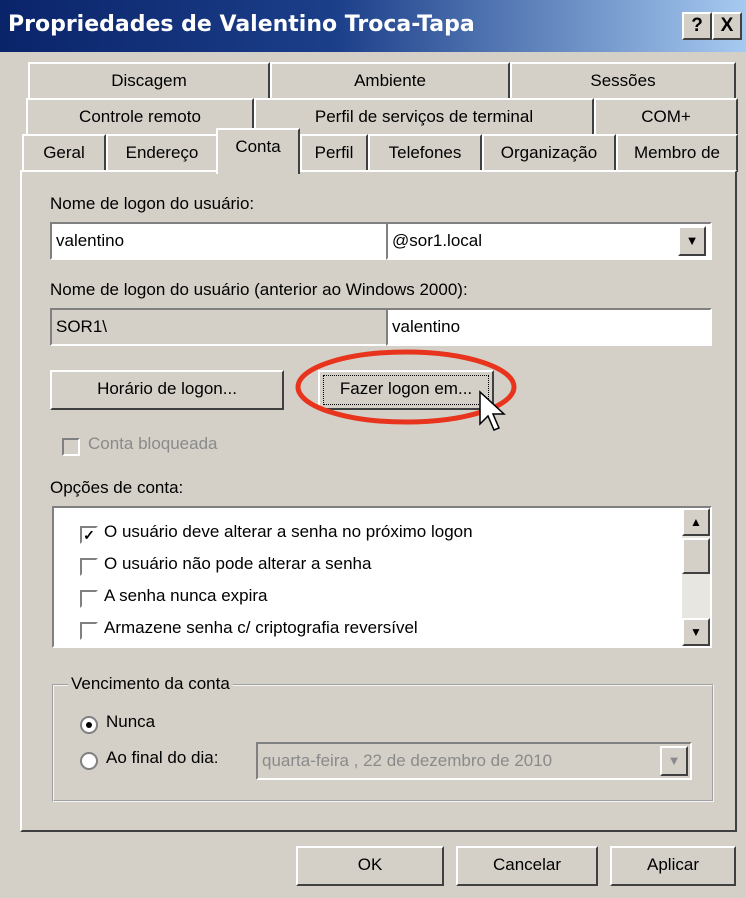 The image size is (746, 898). What do you see at coordinates (370, 866) in the screenshot?
I see `ok-button: OK` at bounding box center [370, 866].